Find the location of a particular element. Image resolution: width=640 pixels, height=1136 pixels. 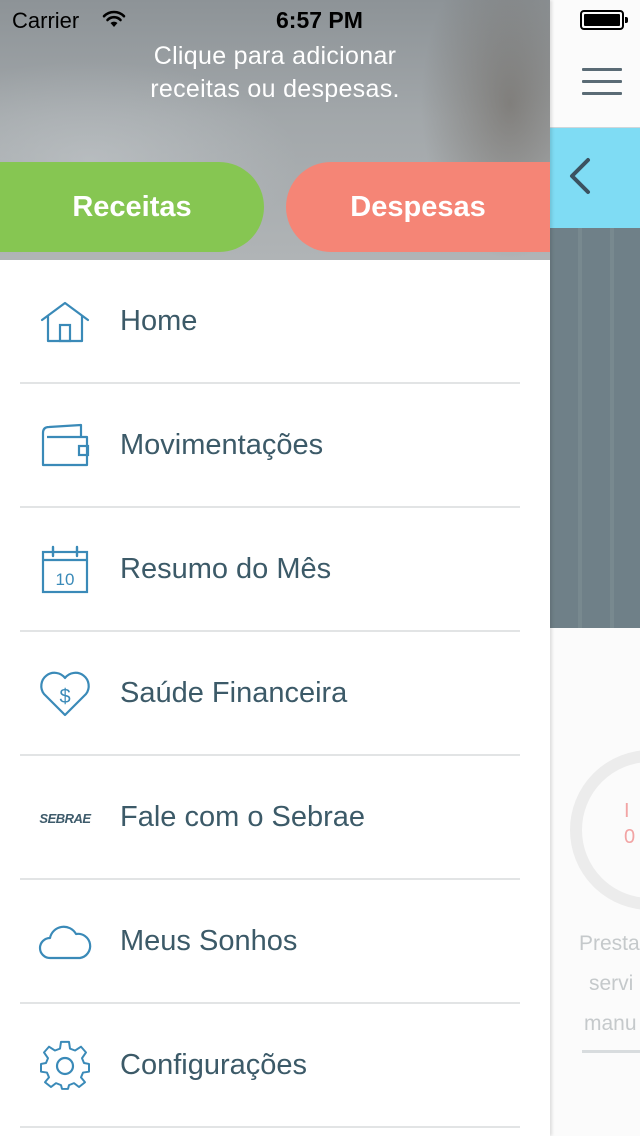

status-bar: Carrier 6:57 PM is located at coordinates (275, 20).